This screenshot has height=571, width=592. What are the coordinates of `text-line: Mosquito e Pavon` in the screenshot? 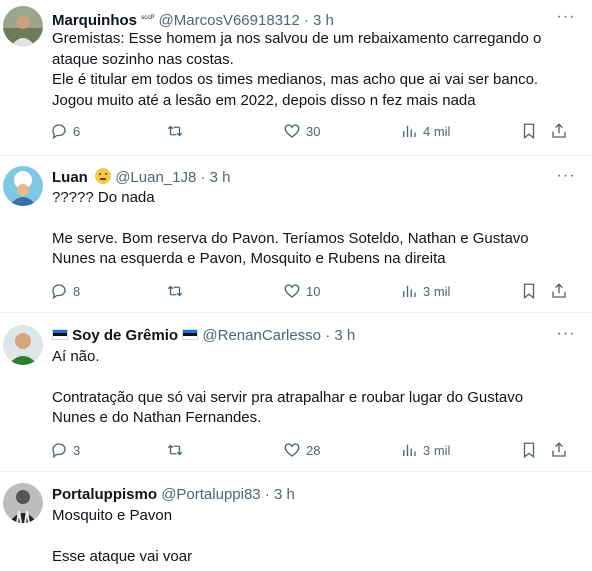 It's located at (112, 515).